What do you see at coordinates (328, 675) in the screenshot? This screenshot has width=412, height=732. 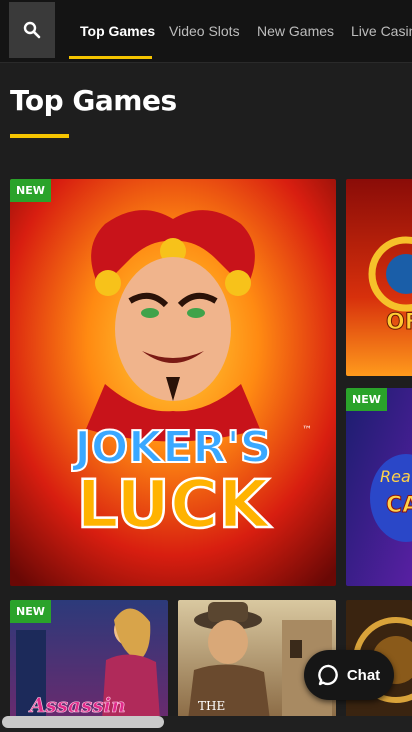 I see `chat-bubble-icon` at bounding box center [328, 675].